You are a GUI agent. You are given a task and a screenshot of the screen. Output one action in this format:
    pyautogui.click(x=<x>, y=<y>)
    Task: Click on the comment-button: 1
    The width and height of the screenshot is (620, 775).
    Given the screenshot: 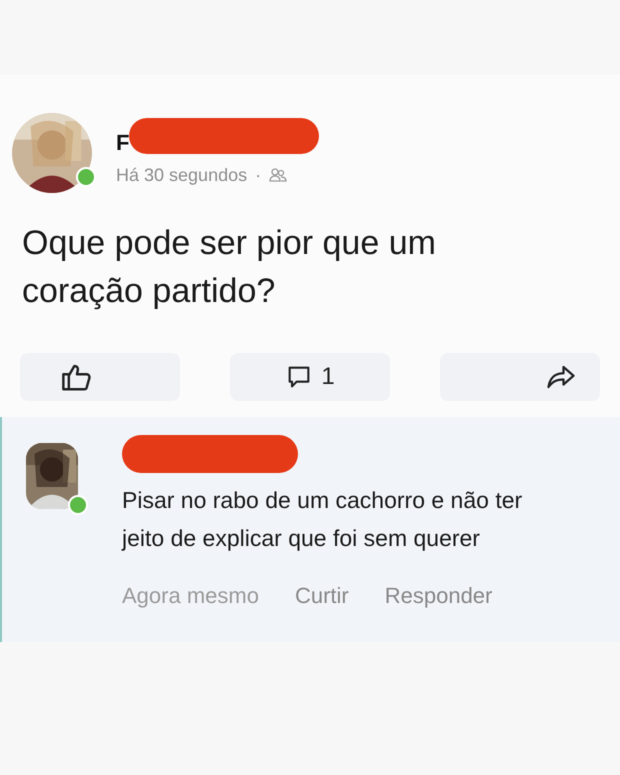 What is the action you would take?
    pyautogui.click(x=310, y=377)
    